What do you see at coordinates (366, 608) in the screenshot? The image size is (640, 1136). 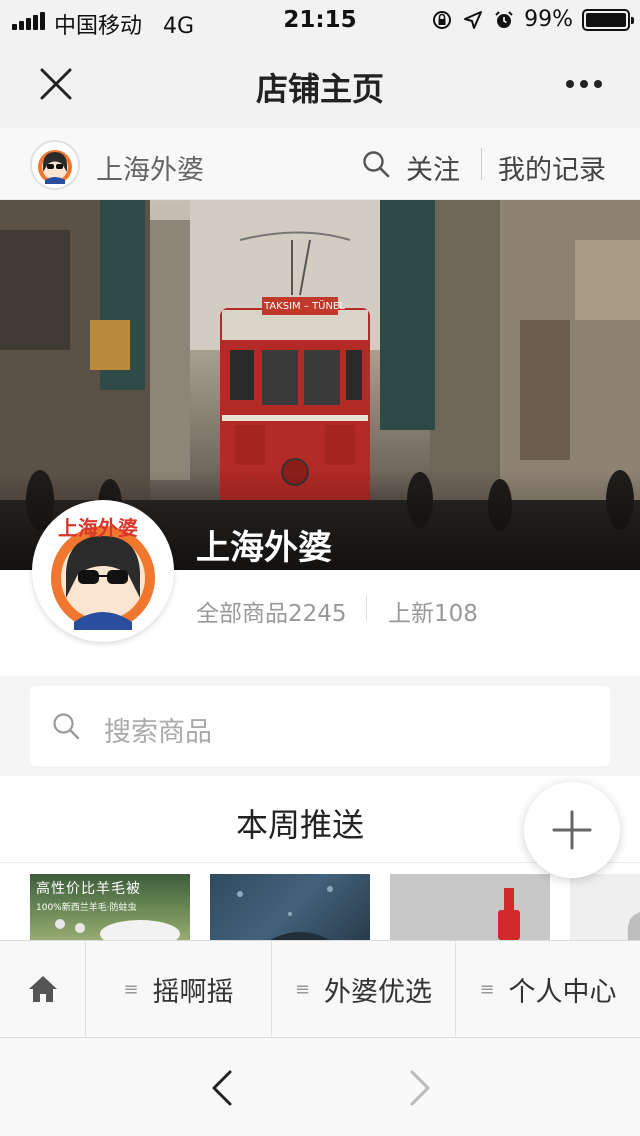 I see `stat-divider` at bounding box center [366, 608].